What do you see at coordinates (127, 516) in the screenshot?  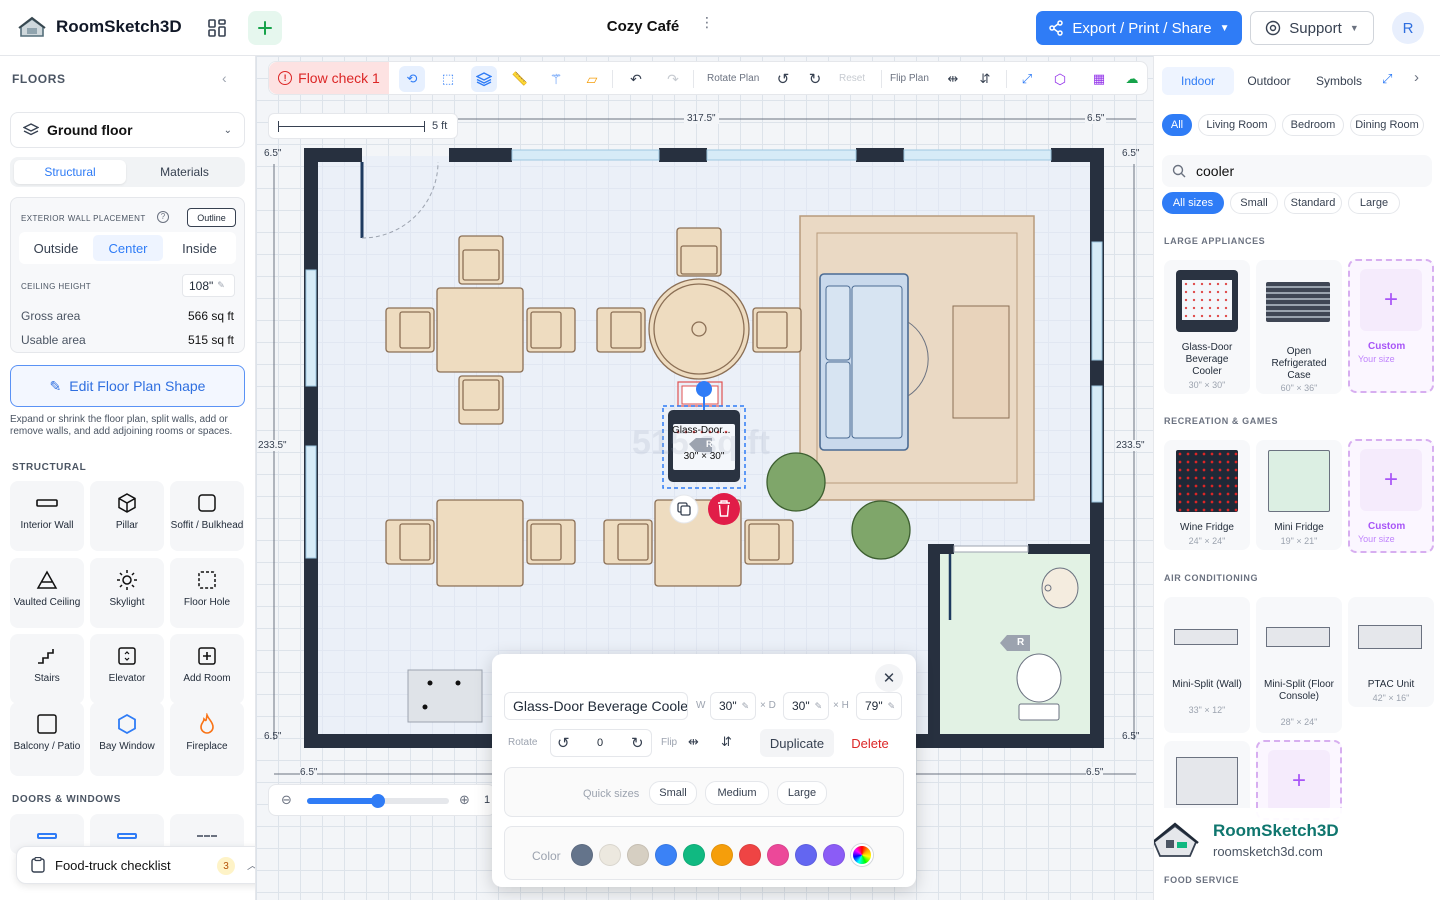 I see `tile-pillar: Pillar` at bounding box center [127, 516].